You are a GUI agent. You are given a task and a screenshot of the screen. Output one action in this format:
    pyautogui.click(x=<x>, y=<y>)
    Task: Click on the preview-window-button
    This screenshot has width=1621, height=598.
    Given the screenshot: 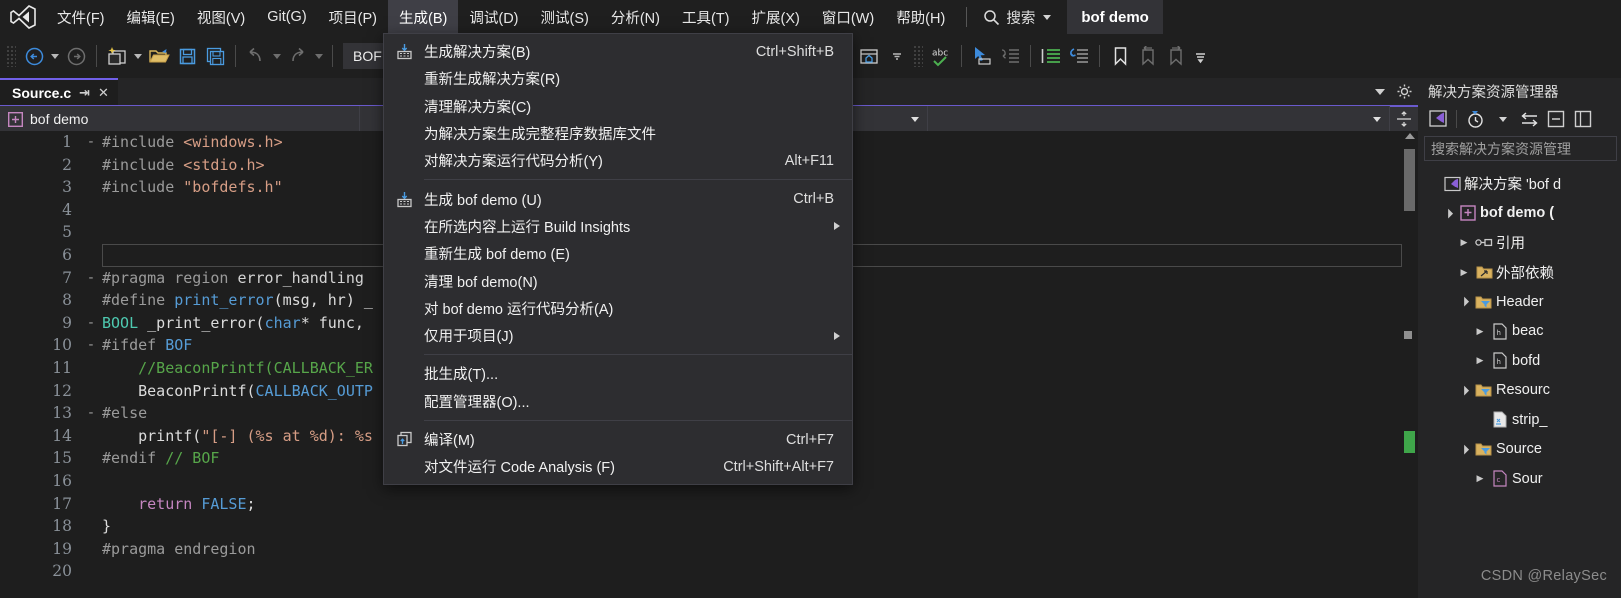 What is the action you would take?
    pyautogui.click(x=869, y=56)
    